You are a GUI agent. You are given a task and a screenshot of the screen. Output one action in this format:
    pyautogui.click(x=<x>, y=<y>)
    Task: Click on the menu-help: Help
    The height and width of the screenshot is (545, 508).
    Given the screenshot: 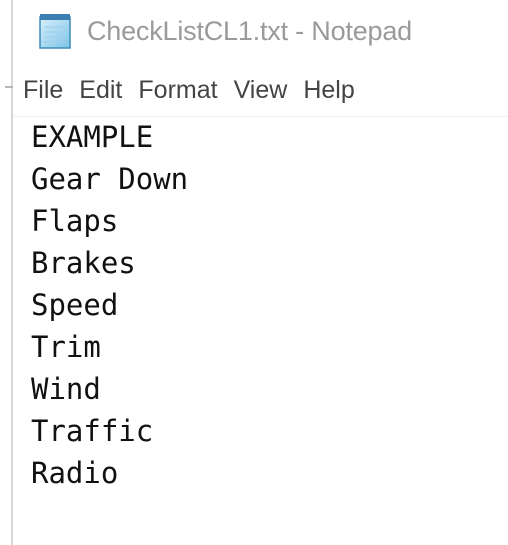 What is the action you would take?
    pyautogui.click(x=328, y=90)
    